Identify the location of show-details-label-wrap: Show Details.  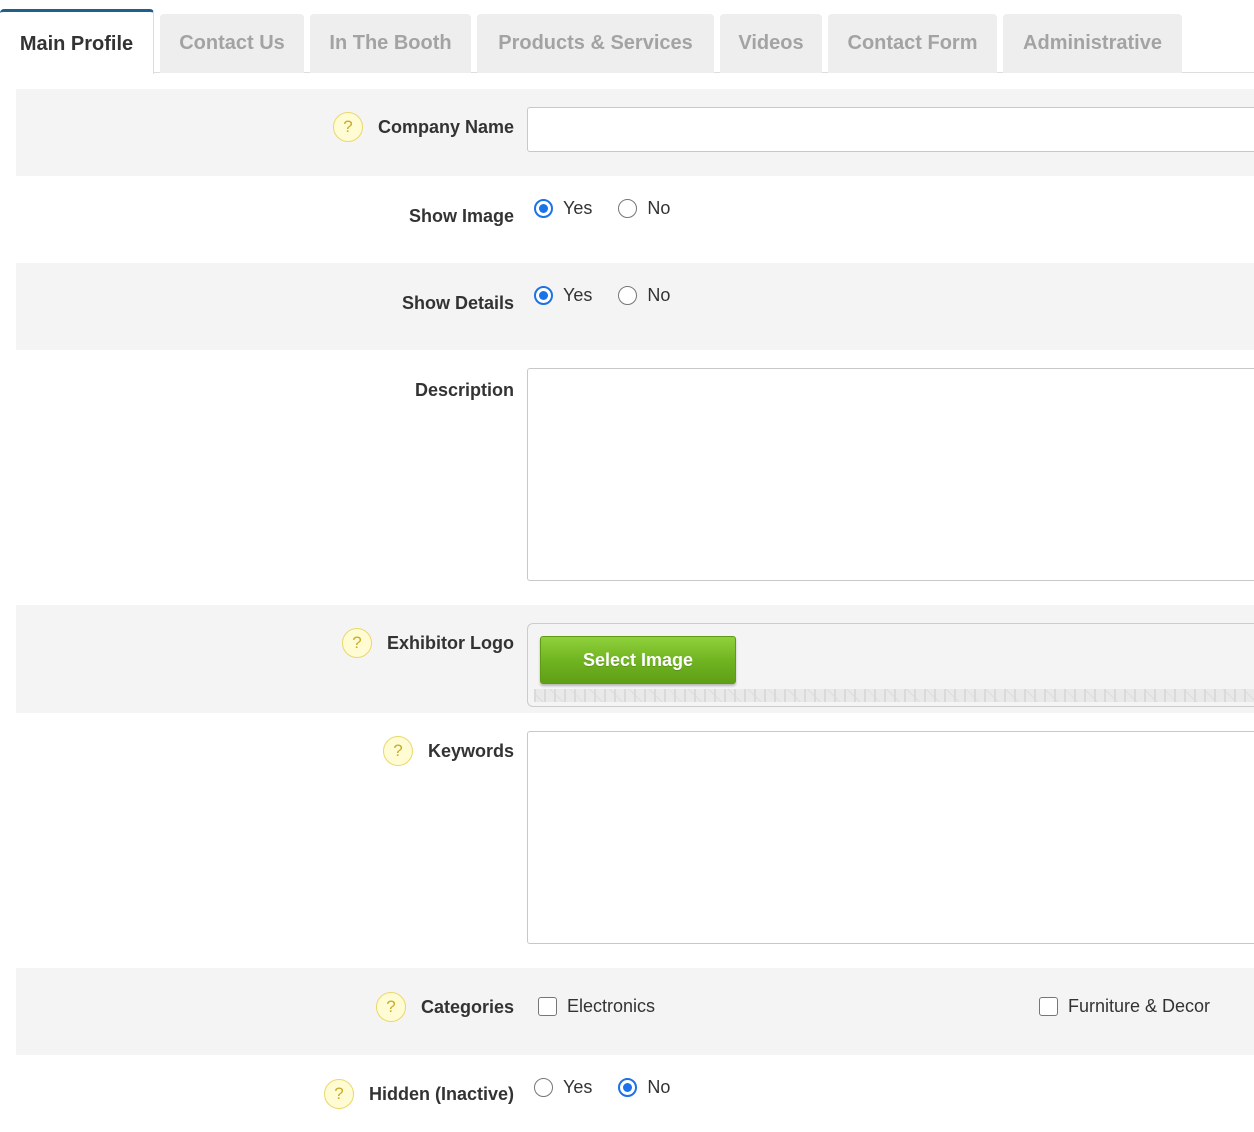
(458, 303).